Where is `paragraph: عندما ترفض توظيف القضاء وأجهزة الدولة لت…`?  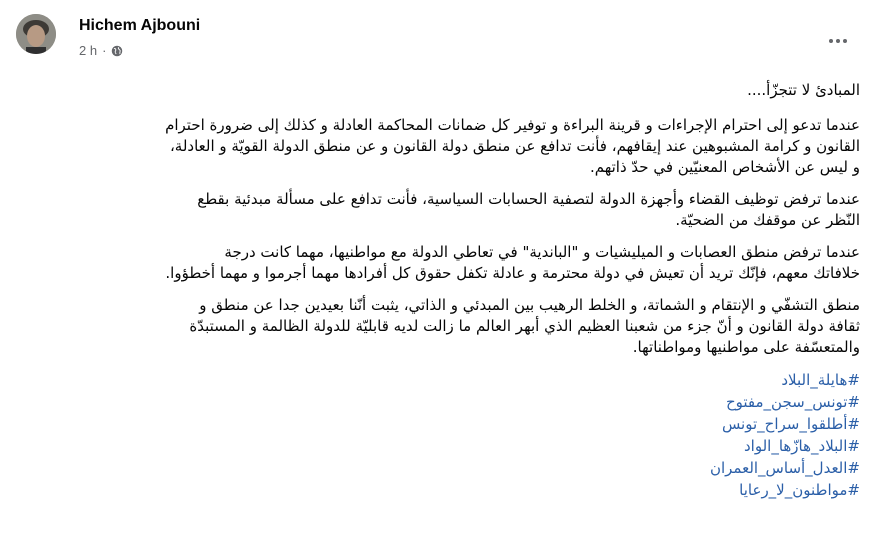
paragraph: عندما ترفض توظيف القضاء وأجهزة الدولة لت… is located at coordinates (438, 210).